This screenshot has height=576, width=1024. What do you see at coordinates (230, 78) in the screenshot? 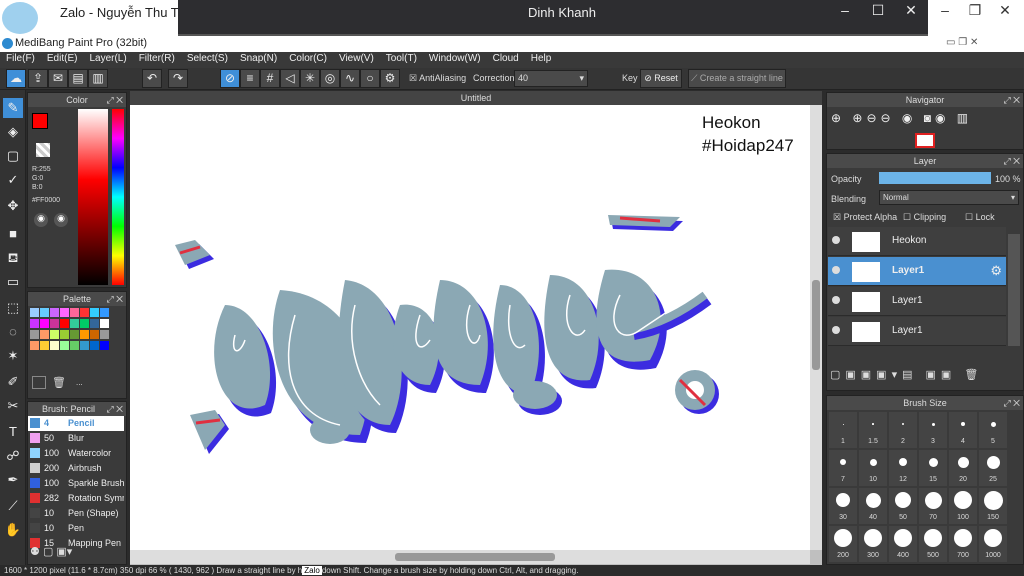
I see `snap-off-icon: ⊘` at bounding box center [230, 78].